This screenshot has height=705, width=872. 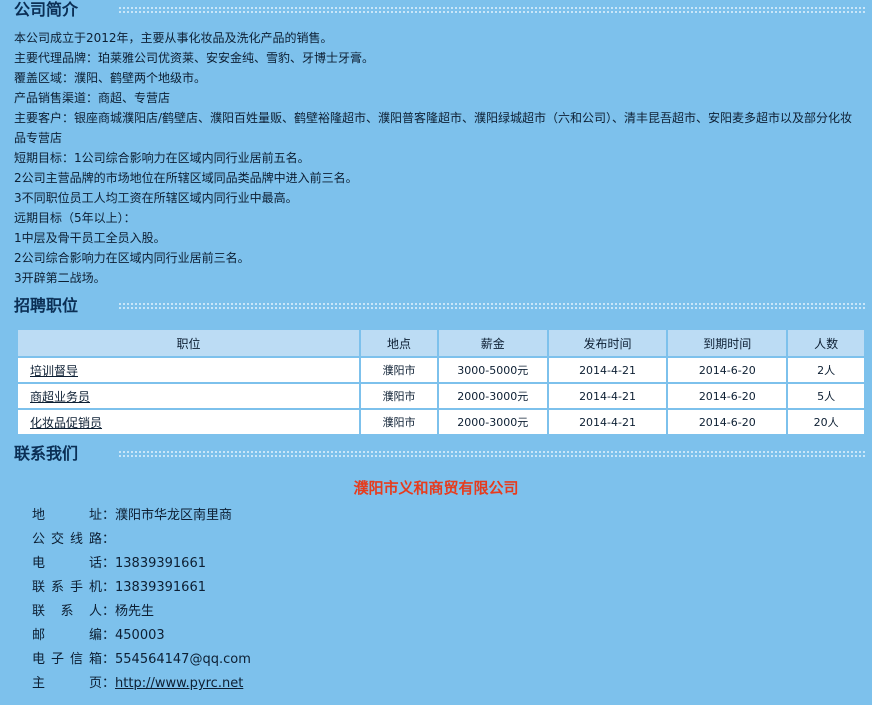 What do you see at coordinates (60, 397) in the screenshot?
I see `job-link: 商超业务员` at bounding box center [60, 397].